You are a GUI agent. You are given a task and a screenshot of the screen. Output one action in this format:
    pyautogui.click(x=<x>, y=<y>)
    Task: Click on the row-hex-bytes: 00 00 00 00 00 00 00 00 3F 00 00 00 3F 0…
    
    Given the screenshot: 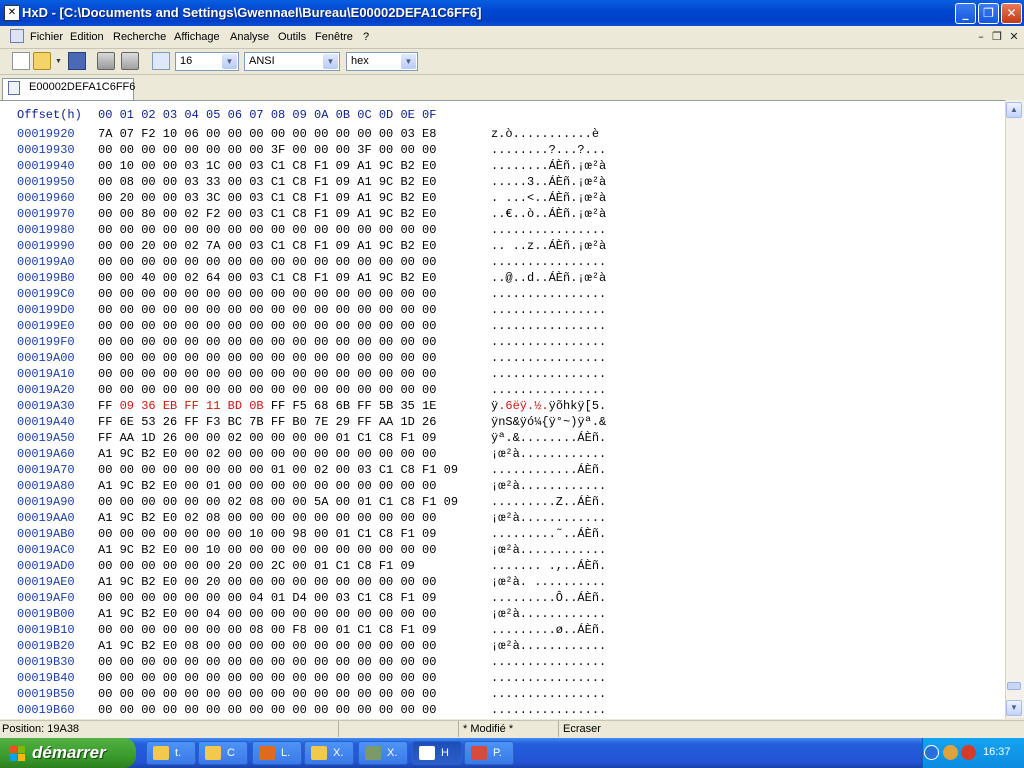 What is the action you would take?
    pyautogui.click(x=267, y=150)
    